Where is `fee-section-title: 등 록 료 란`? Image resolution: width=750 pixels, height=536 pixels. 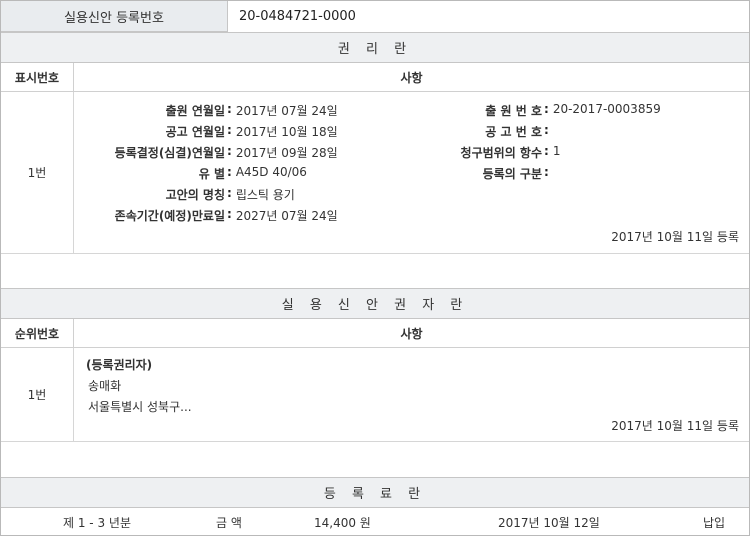 fee-section-title: 등 록 료 란 is located at coordinates (375, 492).